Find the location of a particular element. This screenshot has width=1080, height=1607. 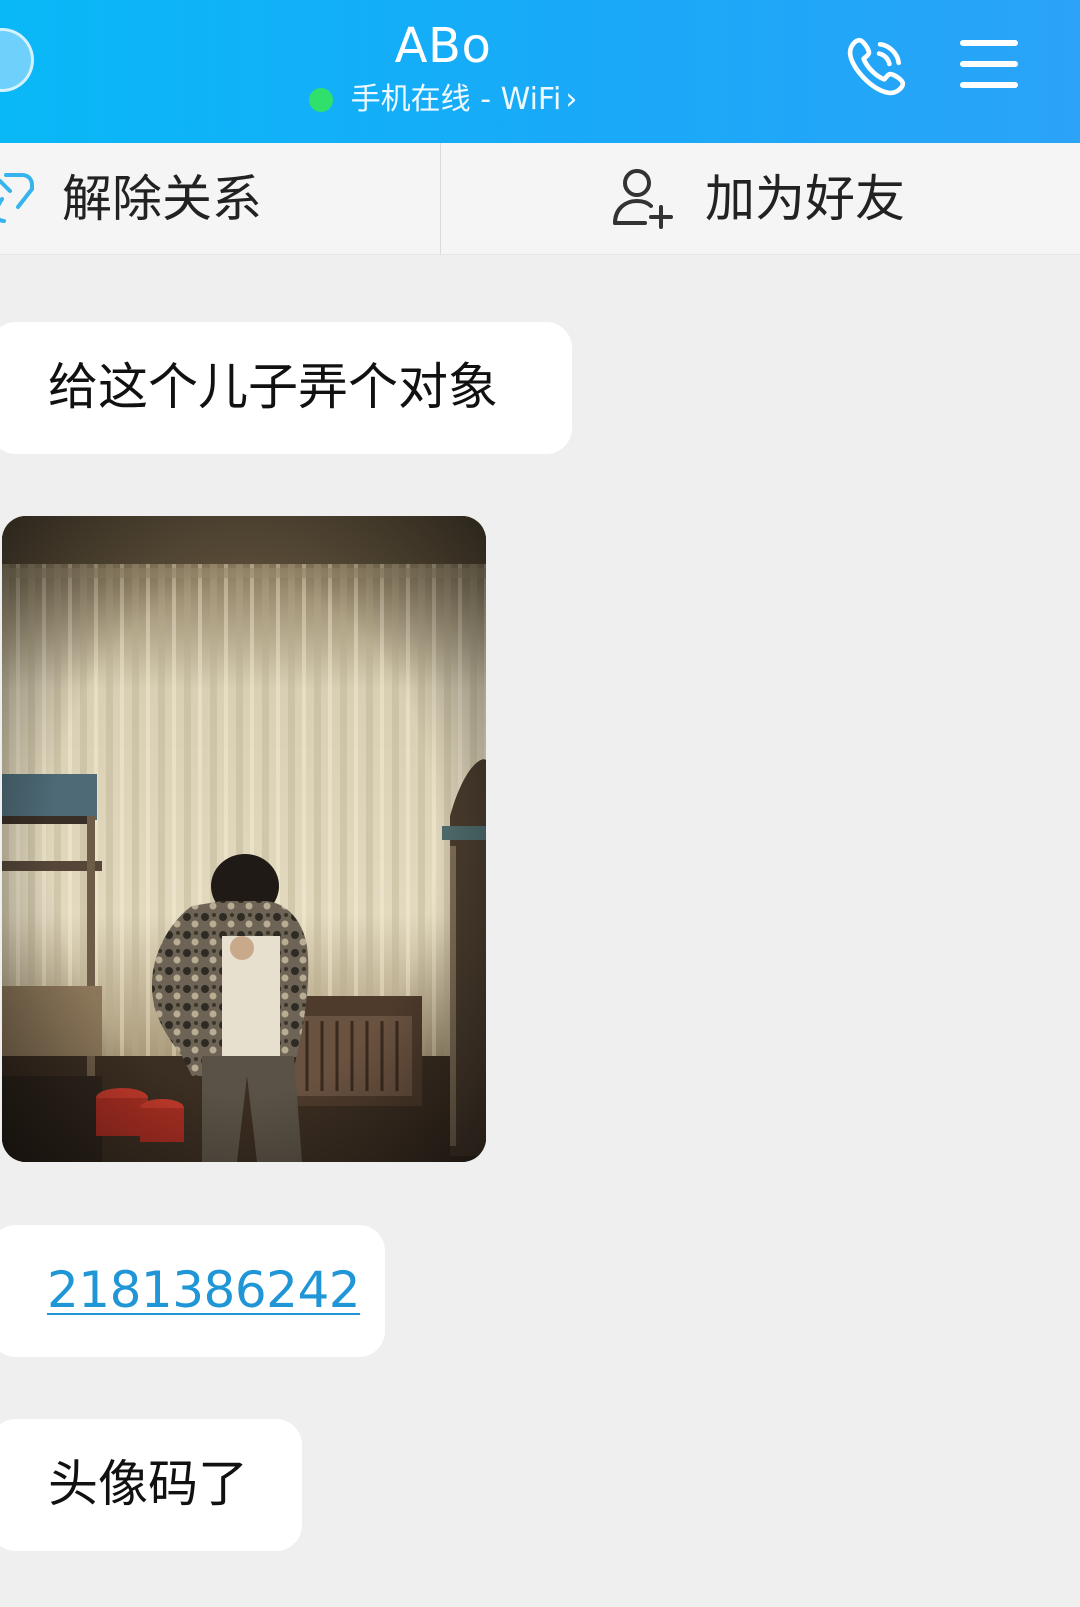

add-friend-label: 加为好友 is located at coordinates (805, 199).